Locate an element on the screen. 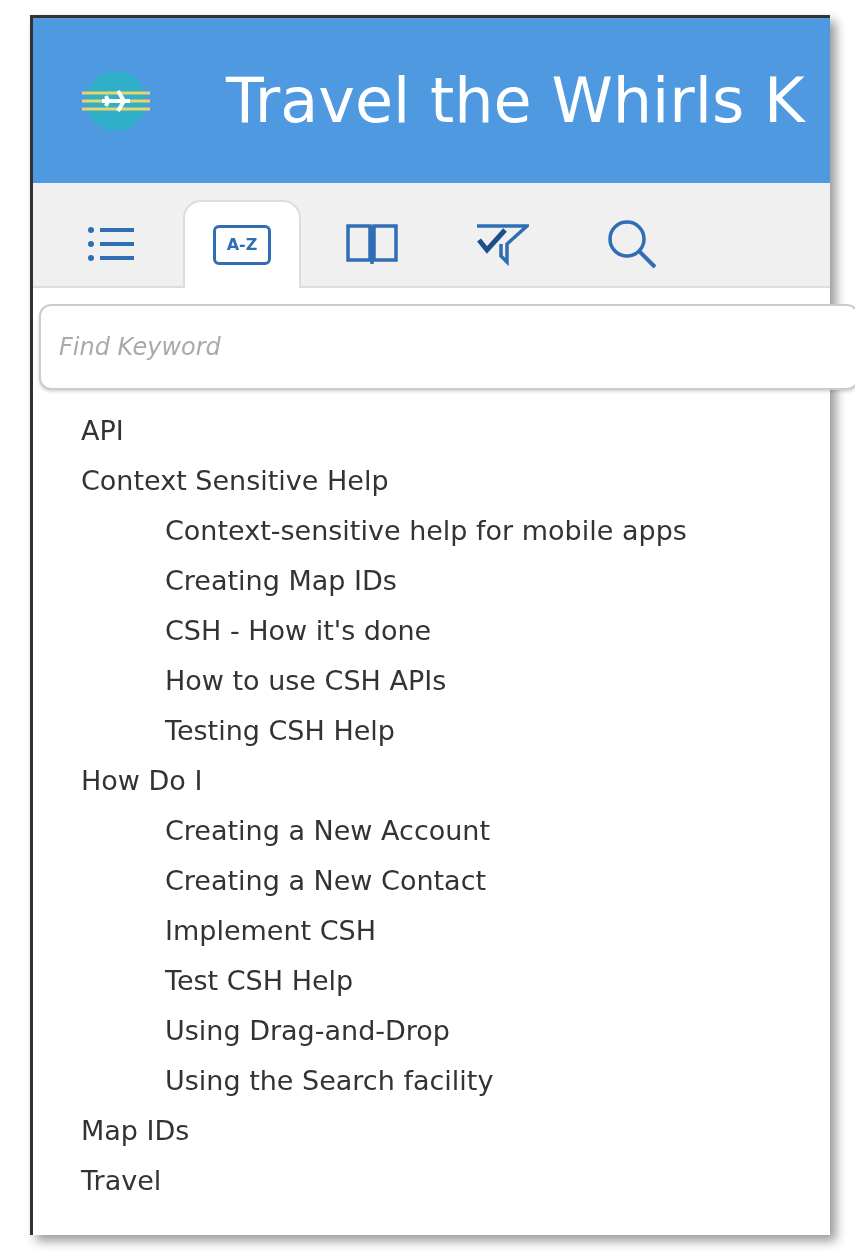  folder-label-icon: A-Z is located at coordinates (242, 245).